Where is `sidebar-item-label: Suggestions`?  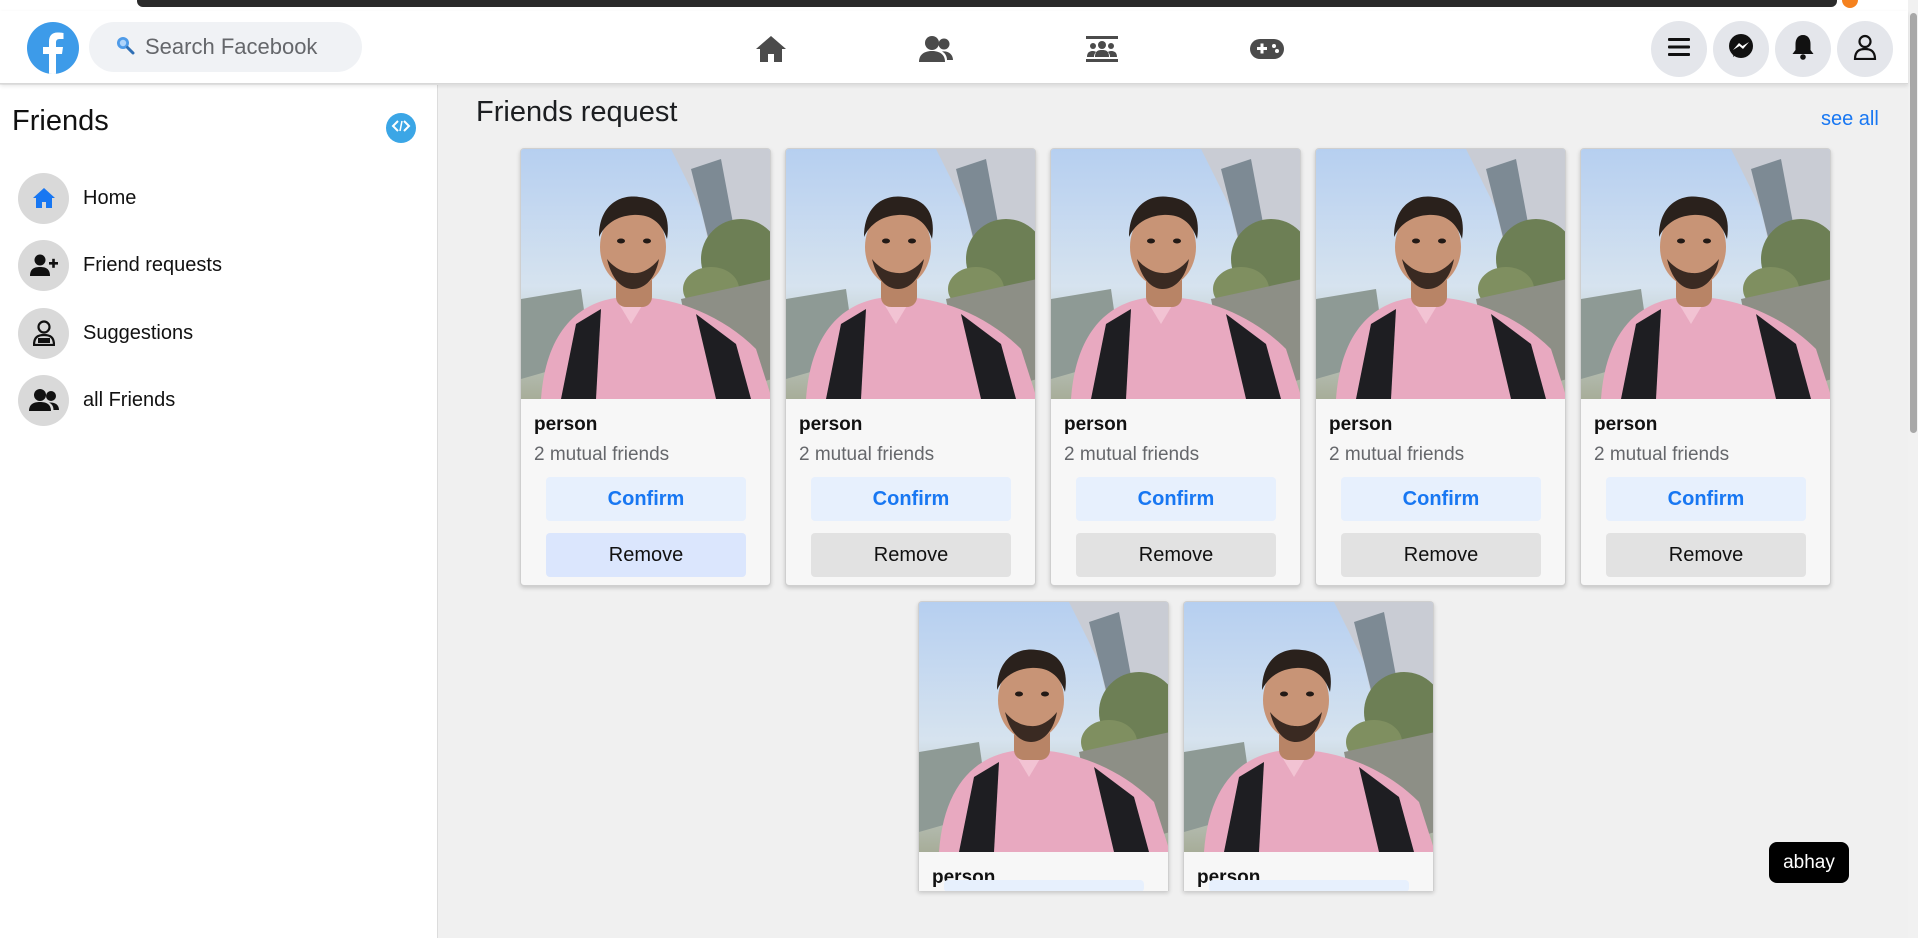
sidebar-item-label: Suggestions is located at coordinates (138, 332).